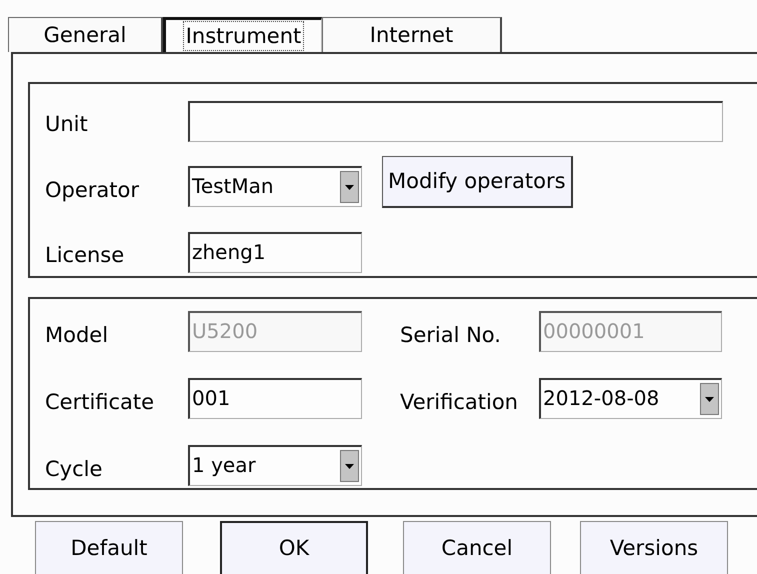 The image size is (757, 574). What do you see at coordinates (275, 465) in the screenshot?
I see `dropdown-field: 1 year` at bounding box center [275, 465].